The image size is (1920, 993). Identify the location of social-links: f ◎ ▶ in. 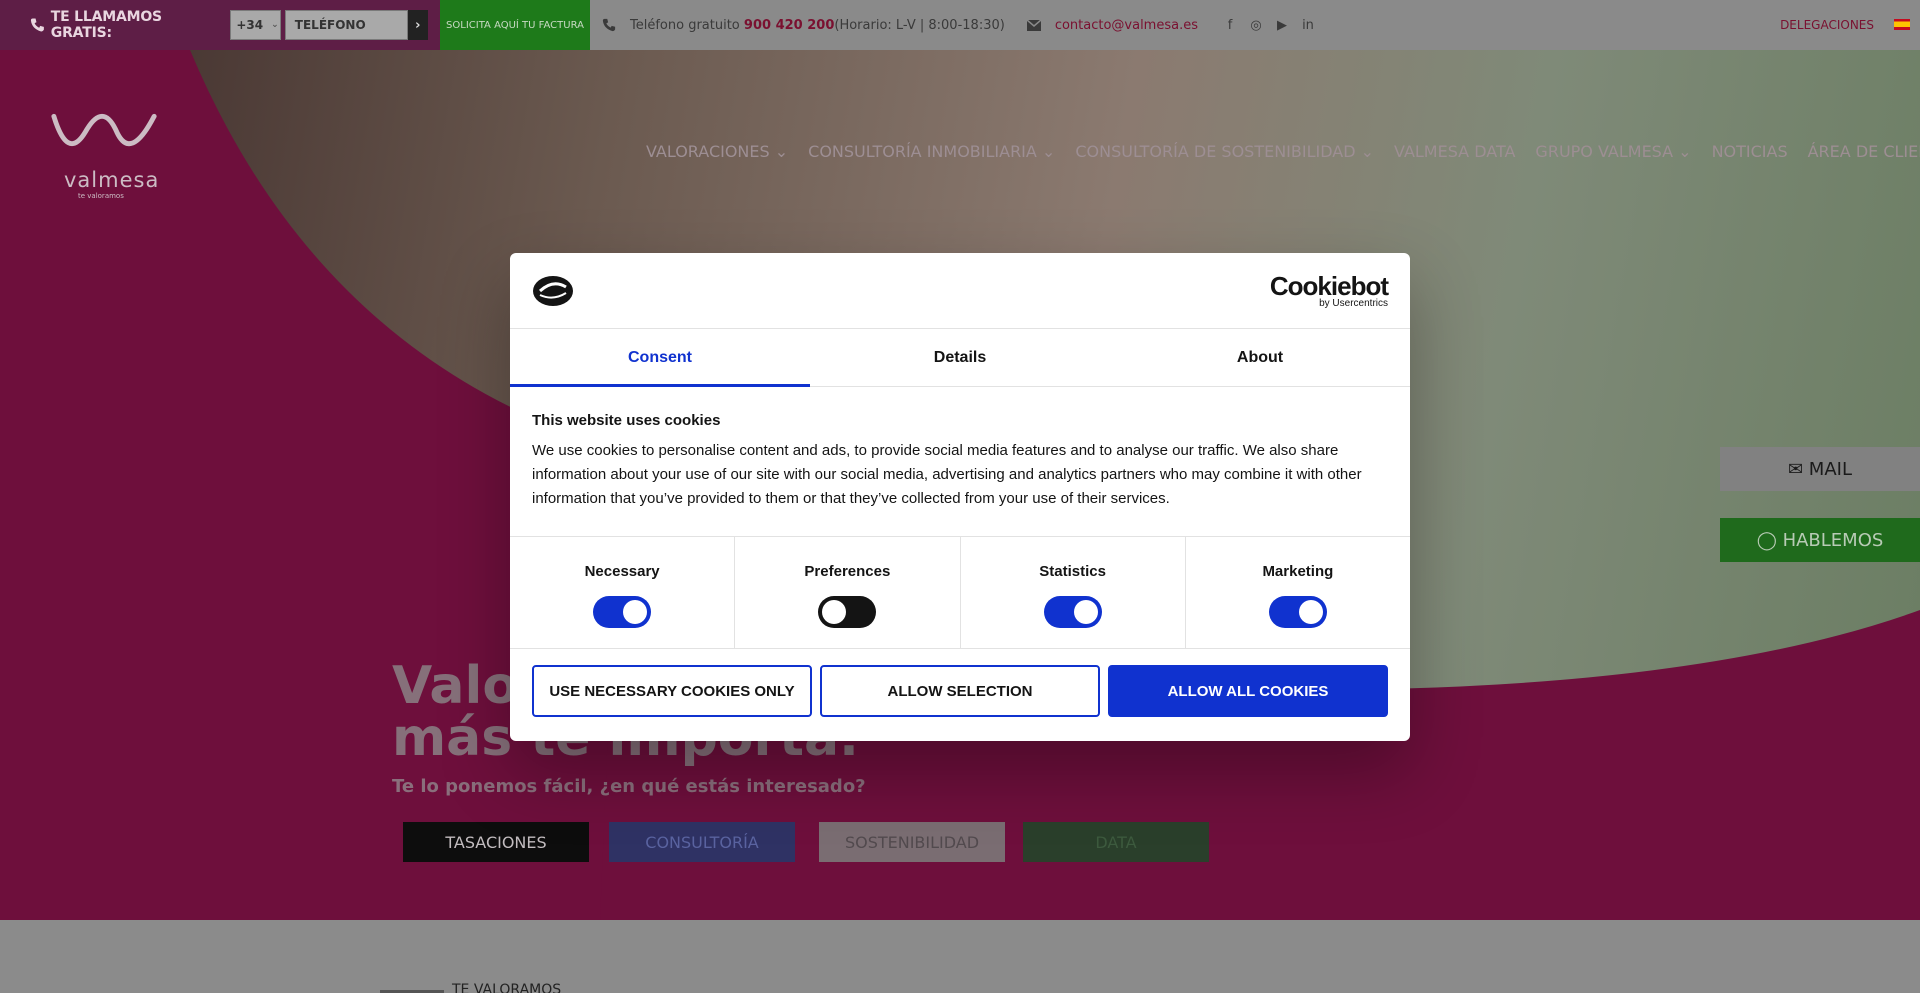
(1269, 25).